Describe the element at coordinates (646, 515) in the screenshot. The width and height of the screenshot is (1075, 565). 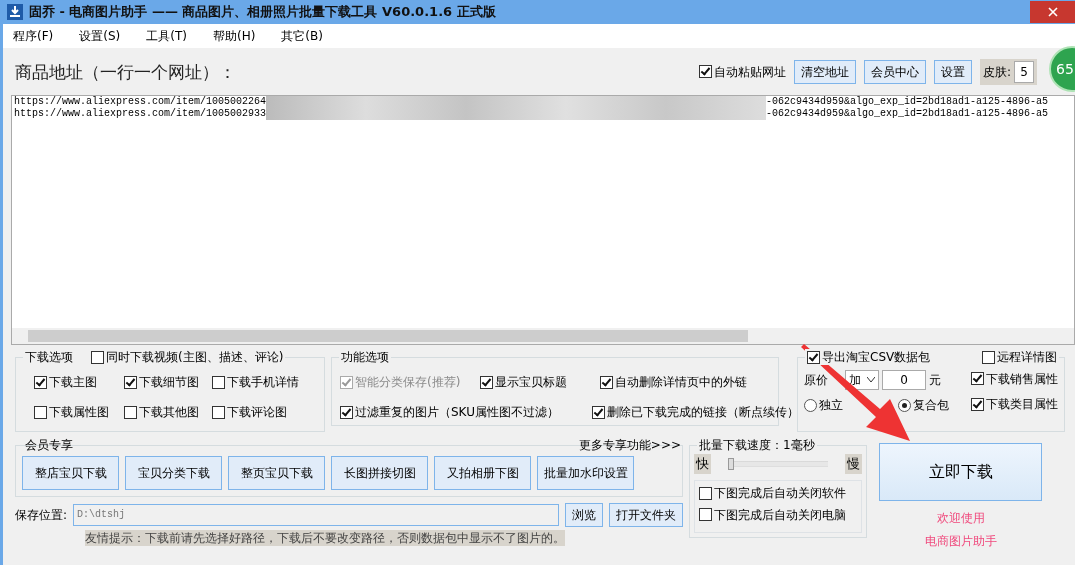
I see `path-button: 打开文件夹` at that location.